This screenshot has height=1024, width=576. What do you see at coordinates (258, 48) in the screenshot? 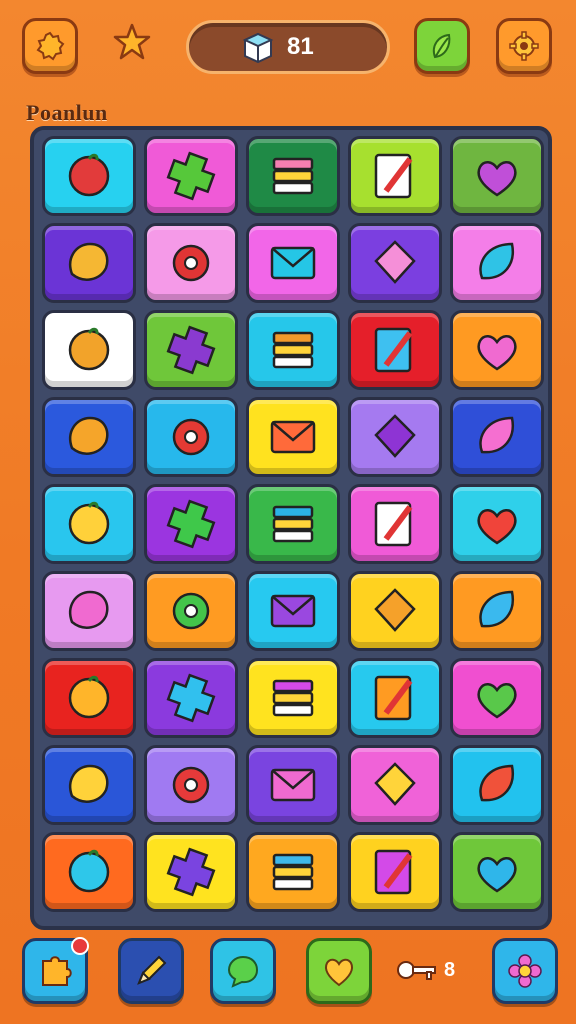
I see `cube-icon` at bounding box center [258, 48].